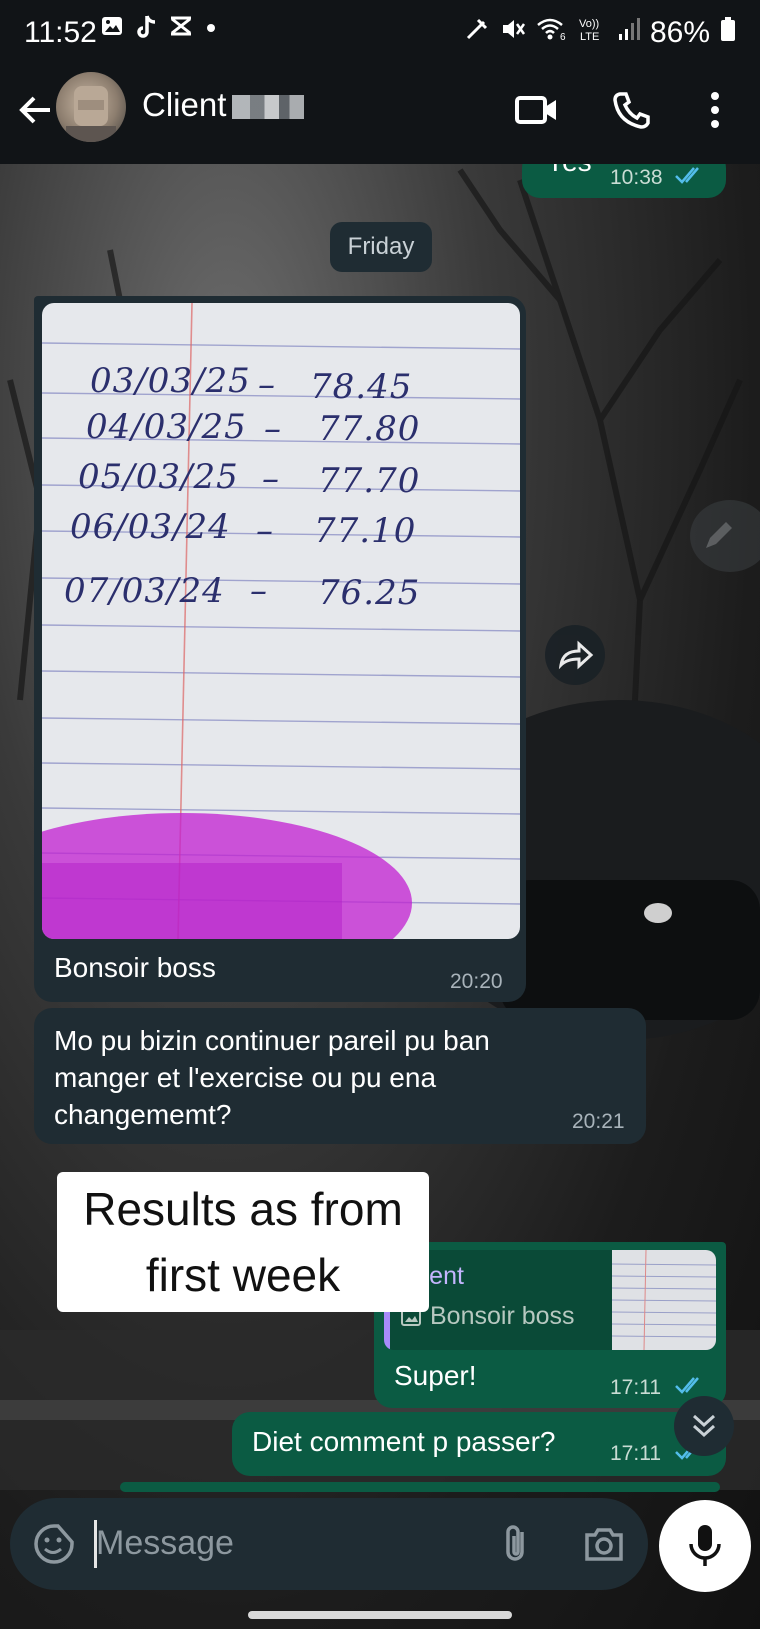 The image size is (760, 1629). Describe the element at coordinates (273, 429) in the screenshot. I see `hw-dash-2: –` at that location.